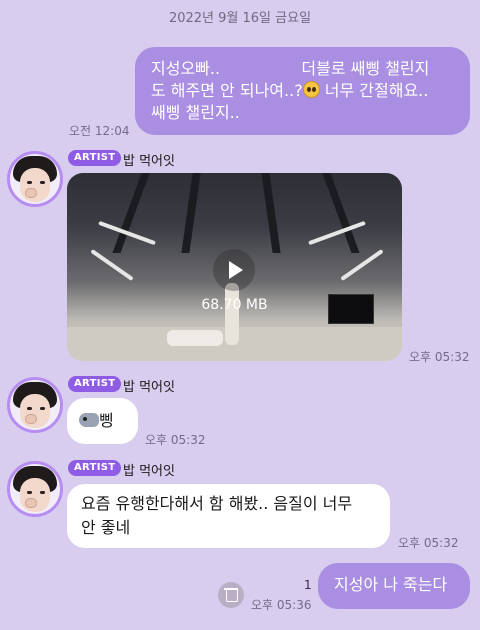  I want to click on my-message-bubble: 지성아 나 죽는다, so click(394, 586).